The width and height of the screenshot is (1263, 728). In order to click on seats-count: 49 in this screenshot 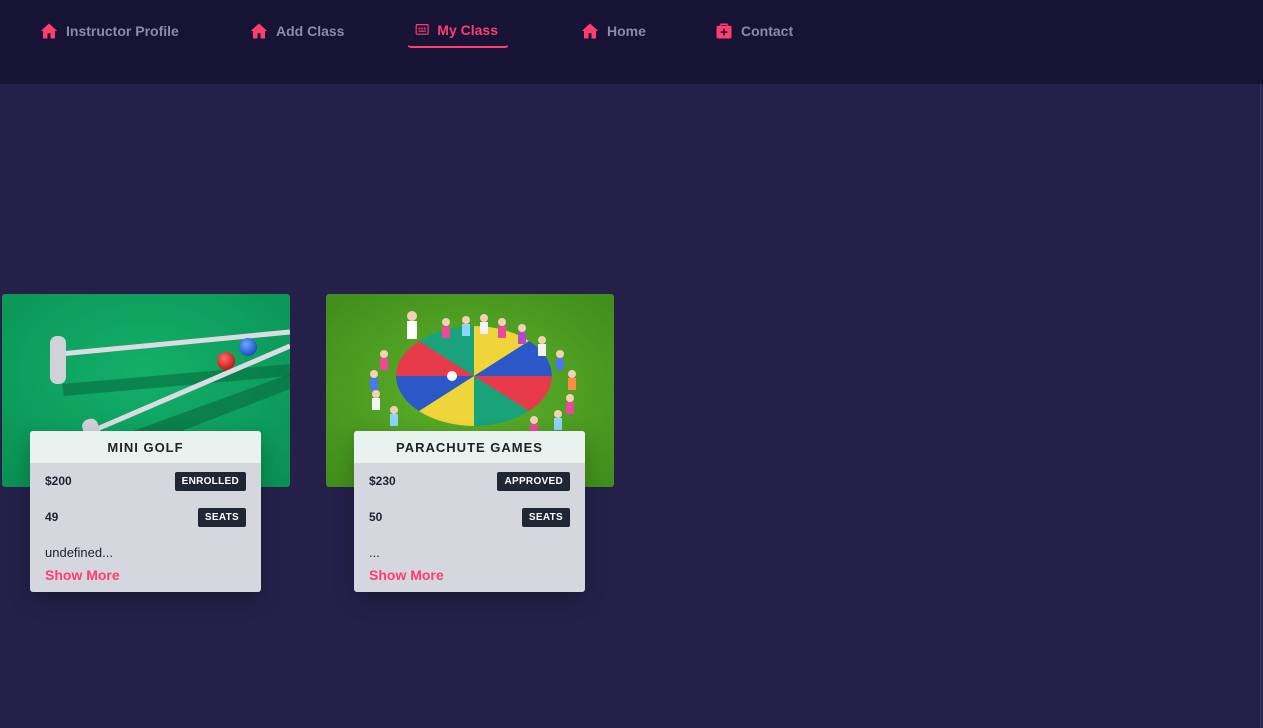, I will do `click(52, 517)`.